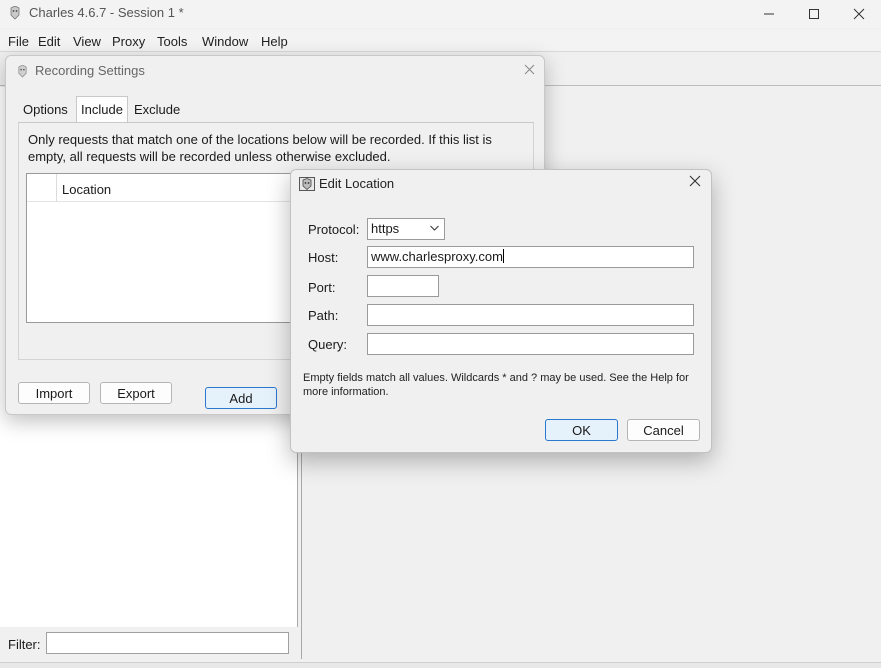 The width and height of the screenshot is (881, 668). What do you see at coordinates (24, 644) in the screenshot?
I see `filter-label: Filter:` at bounding box center [24, 644].